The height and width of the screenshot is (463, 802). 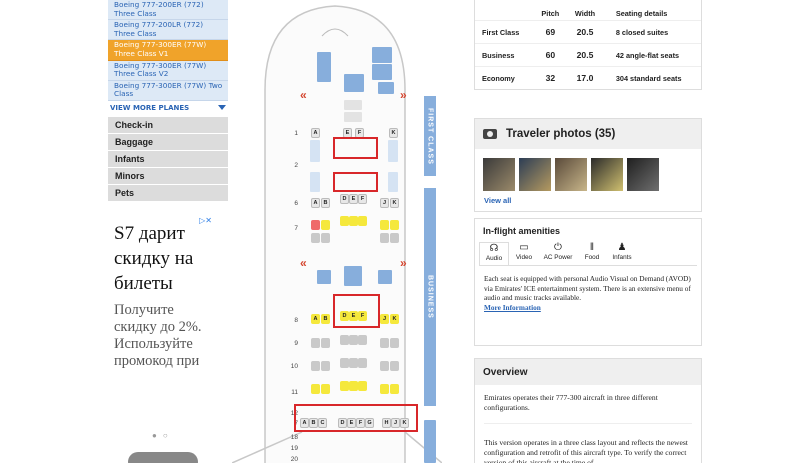 What do you see at coordinates (168, 30) in the screenshot?
I see `plane-item-772lr-three-class: Boeing 777-200LR (772) Three Class` at bounding box center [168, 30].